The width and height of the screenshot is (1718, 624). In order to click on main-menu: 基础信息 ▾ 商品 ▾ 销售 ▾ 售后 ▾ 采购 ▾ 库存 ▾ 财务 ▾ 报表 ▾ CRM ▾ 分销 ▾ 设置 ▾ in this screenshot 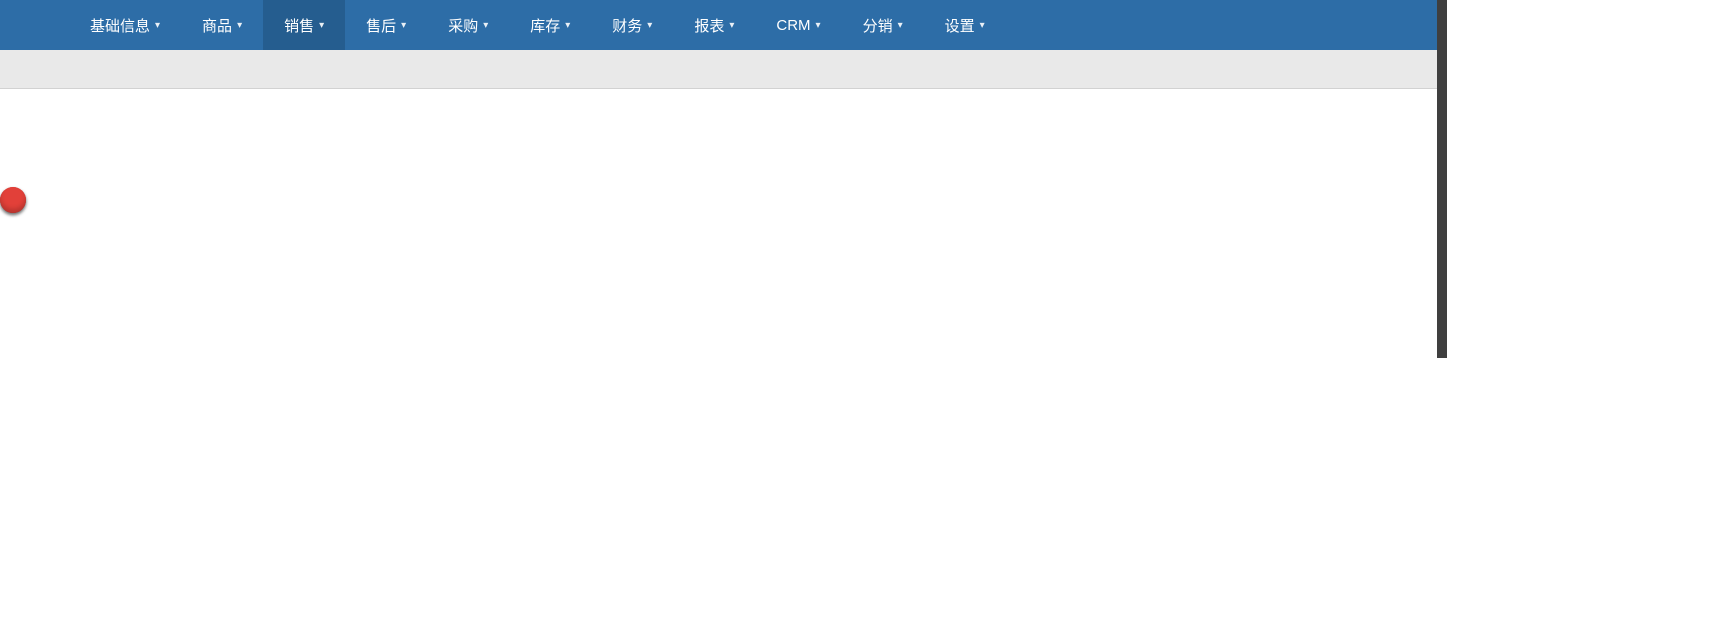, I will do `click(537, 25)`.